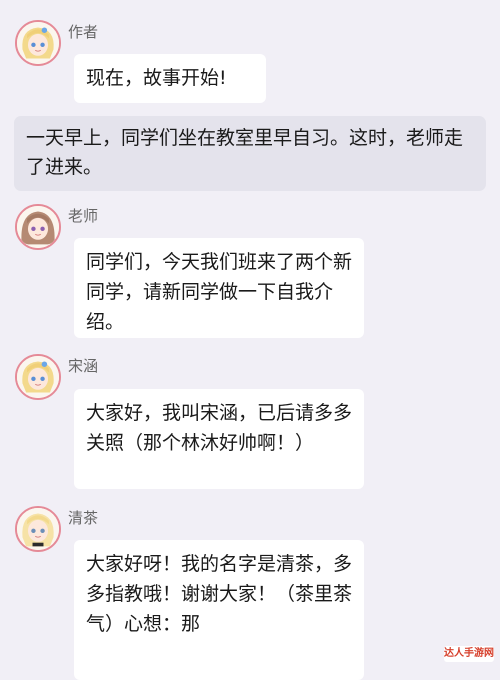 The image size is (500, 680). I want to click on message-bubble: 大家好，我叫宋涵，已后请多多关照（那个林沐好帅啊！）, so click(219, 439).